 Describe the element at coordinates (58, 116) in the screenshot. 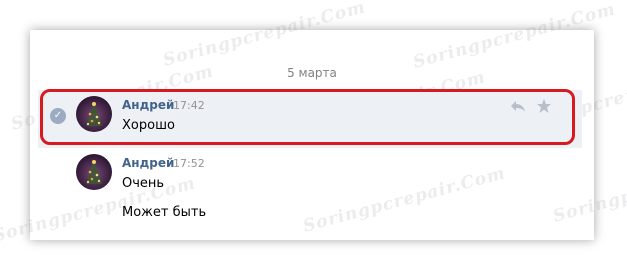

I see `check-icon: ✓` at that location.